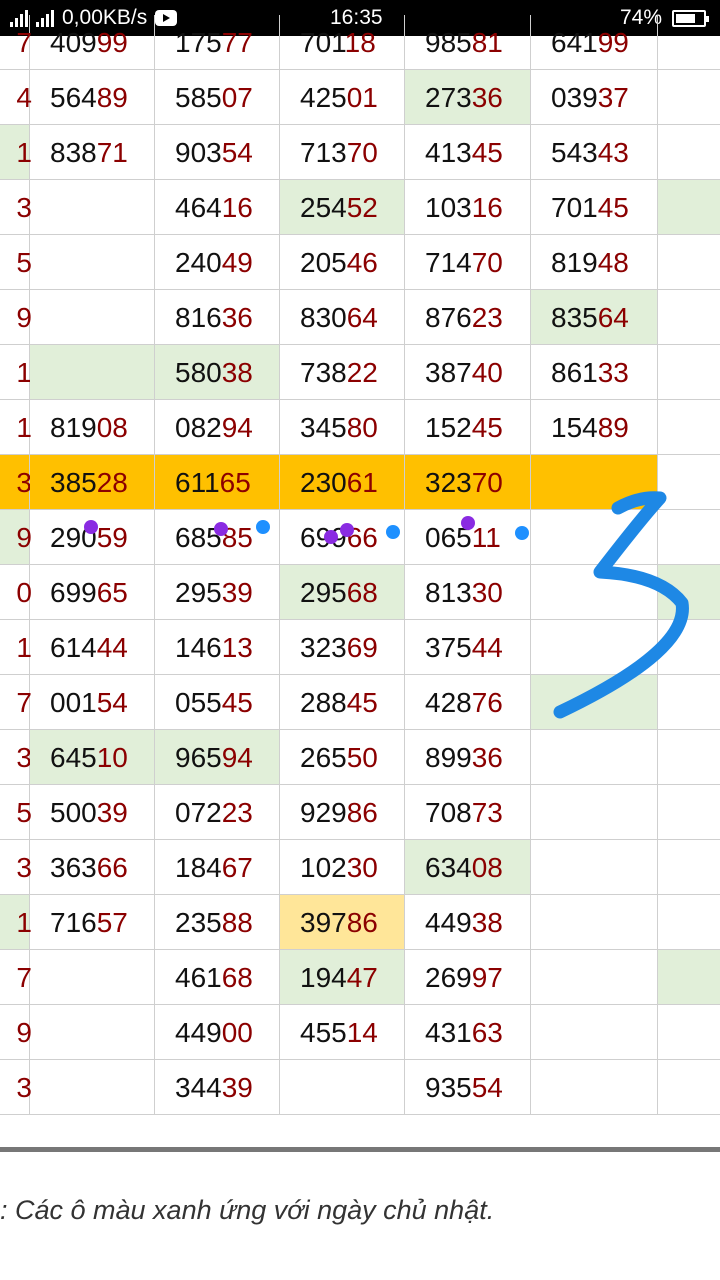  What do you see at coordinates (360, 1149) in the screenshot?
I see `table-bottom-border` at bounding box center [360, 1149].